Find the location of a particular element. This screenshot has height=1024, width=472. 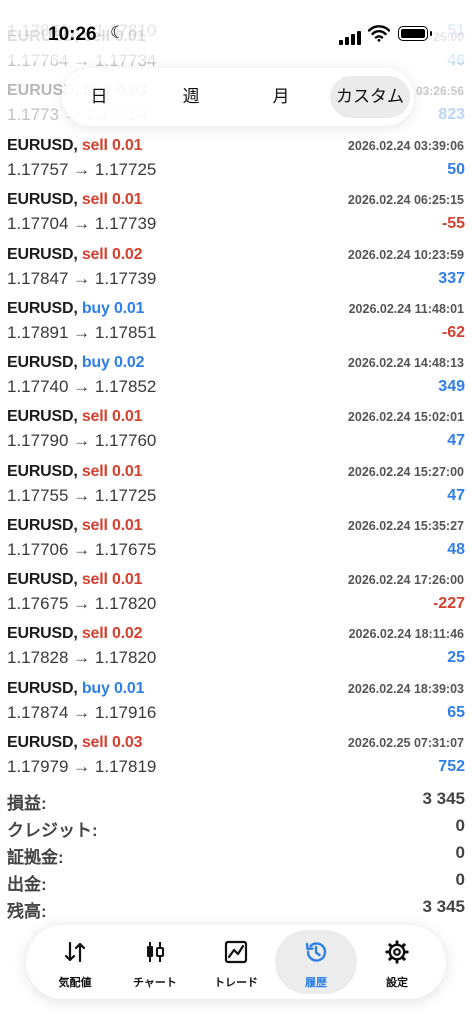

trade-prices: 1.17757 → 1.17725 is located at coordinates (82, 169).